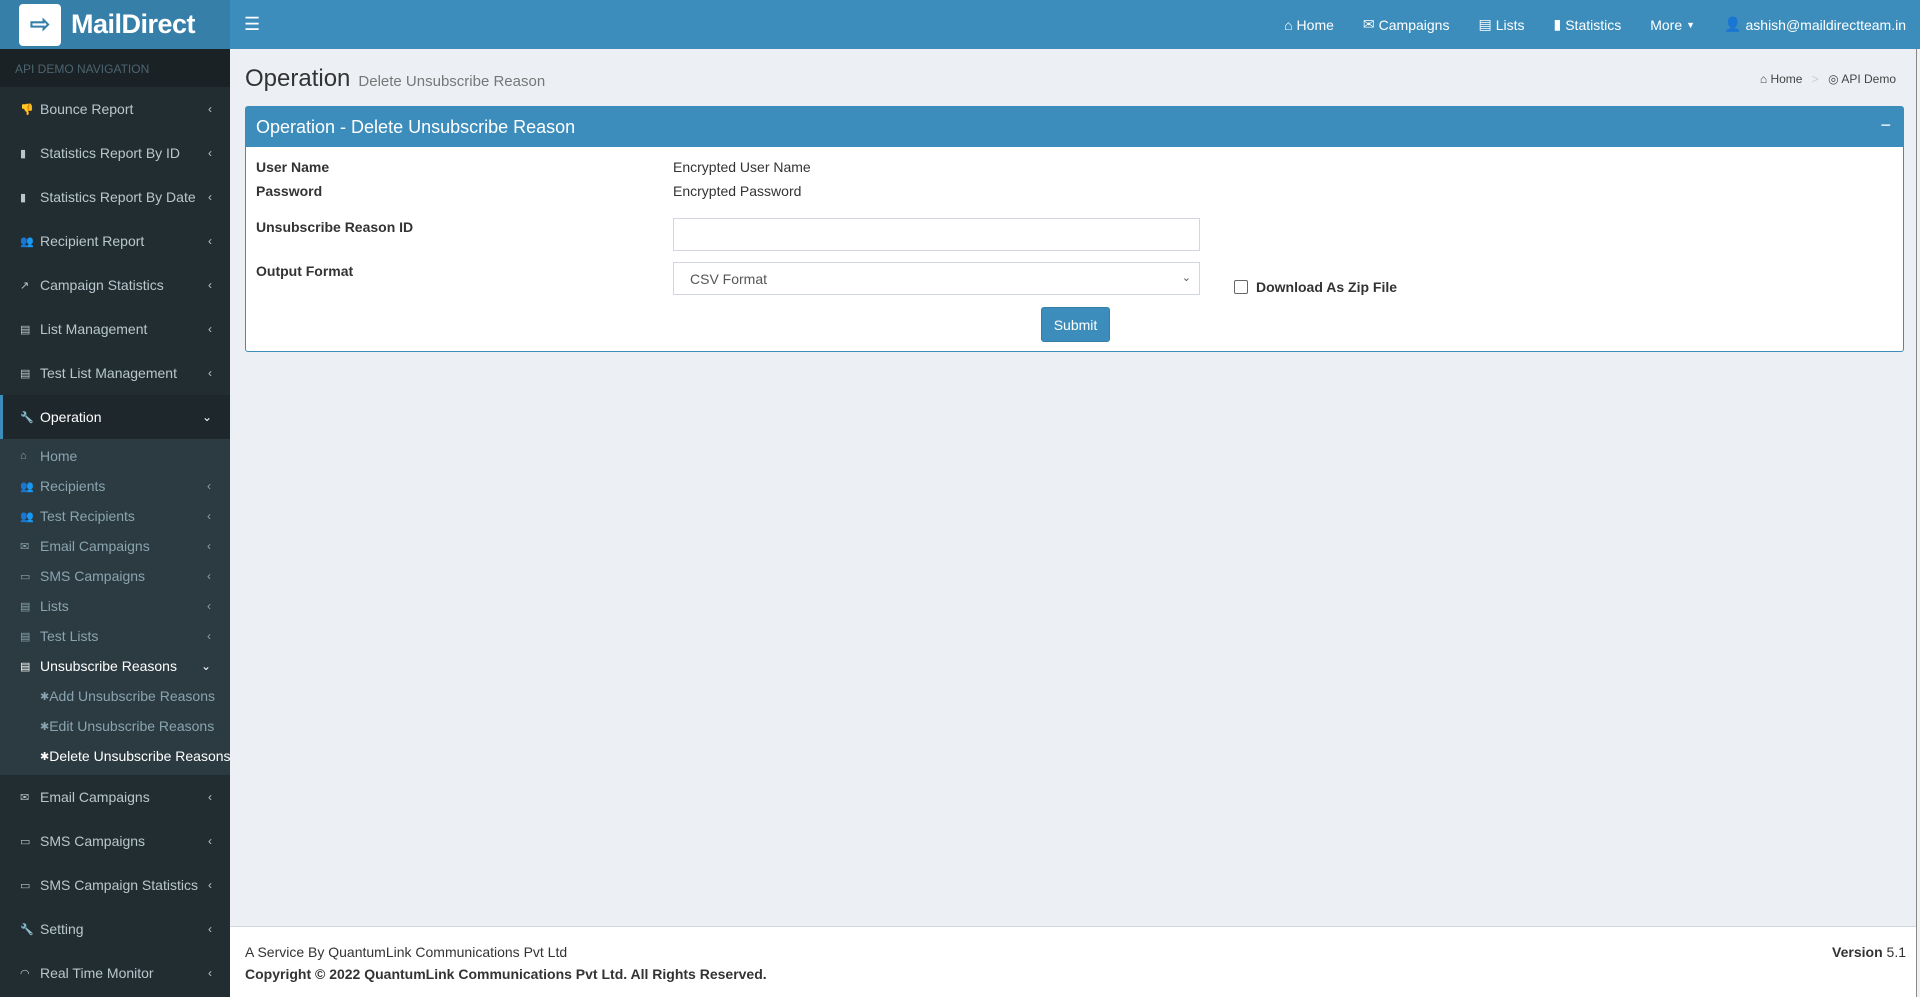  What do you see at coordinates (115, 516) in the screenshot?
I see `sub-item-test-recipients: 👥 Test Recipients ‹` at bounding box center [115, 516].